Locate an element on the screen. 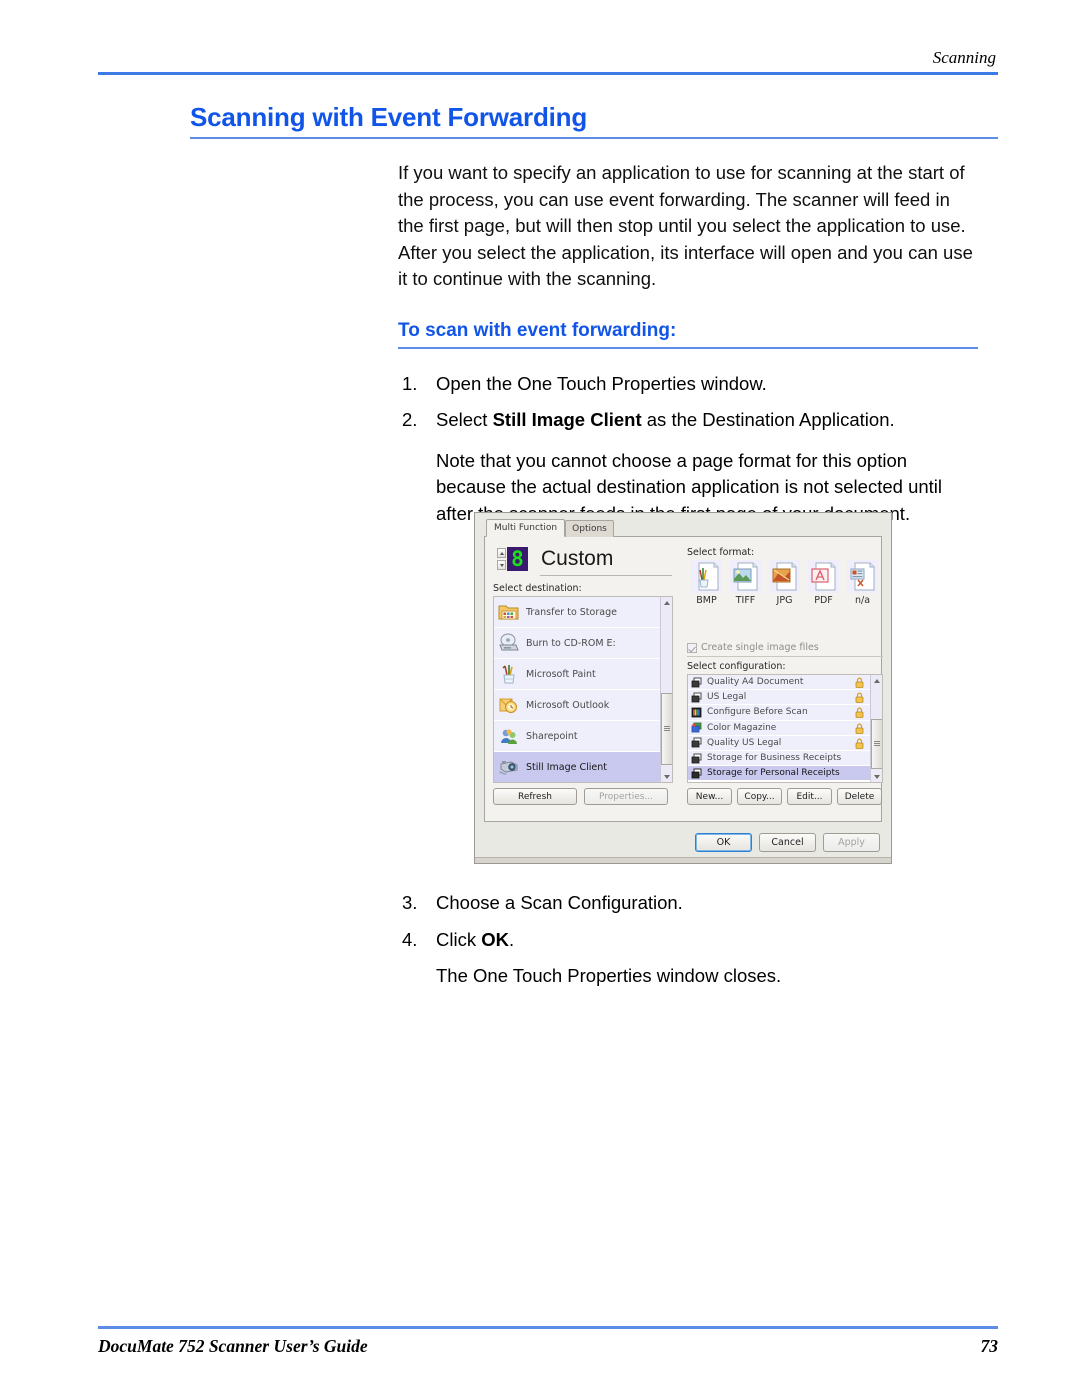 The height and width of the screenshot is (1397, 1080). list-item: 4. Click OK. is located at coordinates (688, 940).